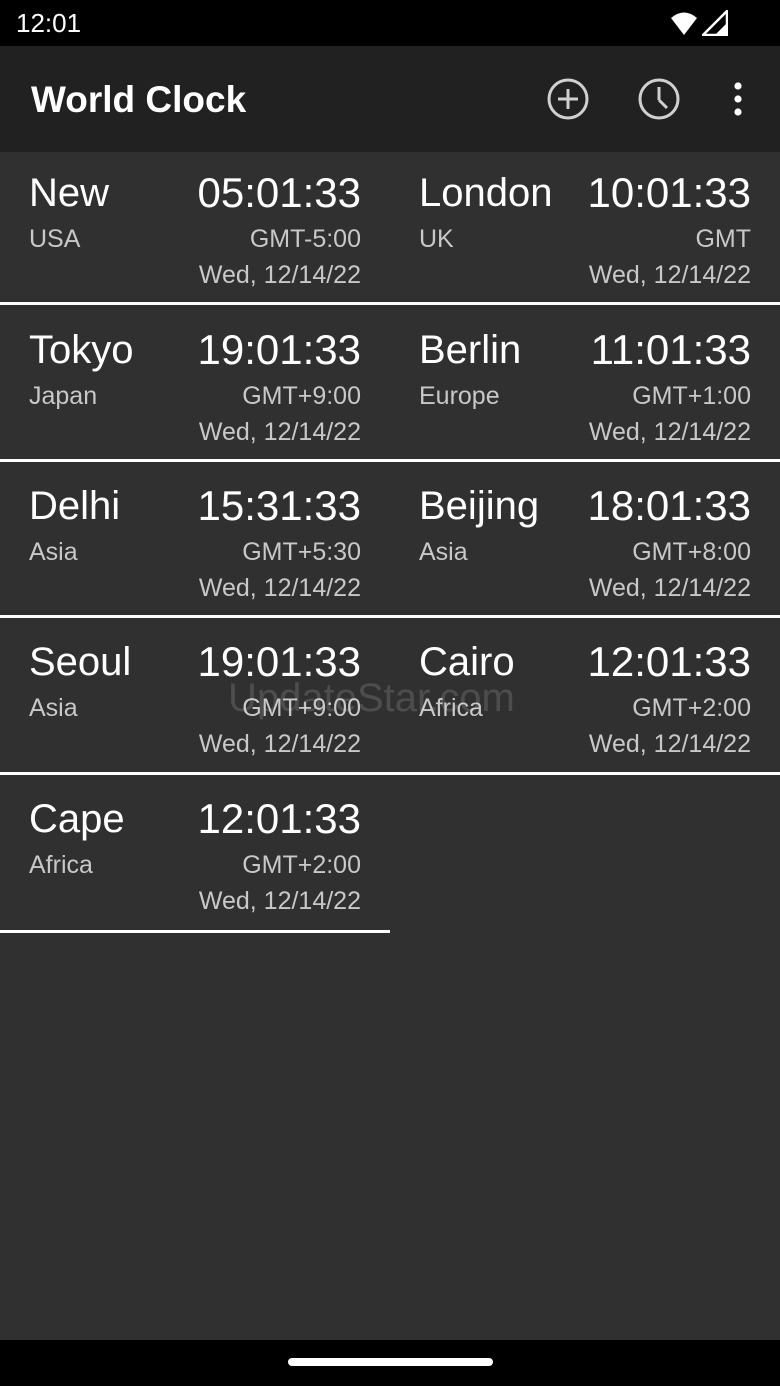  I want to click on city-region: Europe, so click(459, 396).